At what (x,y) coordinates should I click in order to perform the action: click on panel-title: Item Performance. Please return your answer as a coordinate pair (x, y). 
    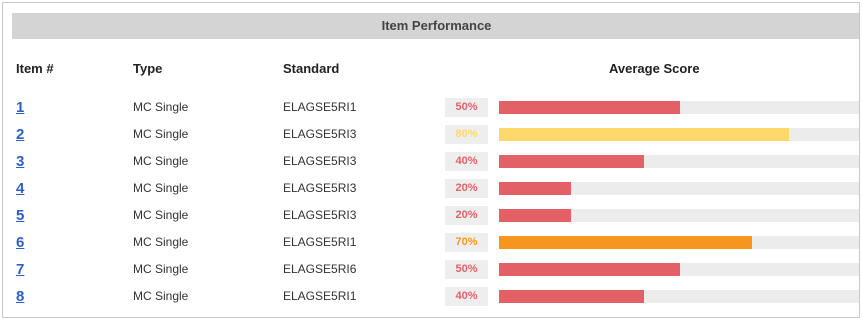
    Looking at the image, I should click on (435, 26).